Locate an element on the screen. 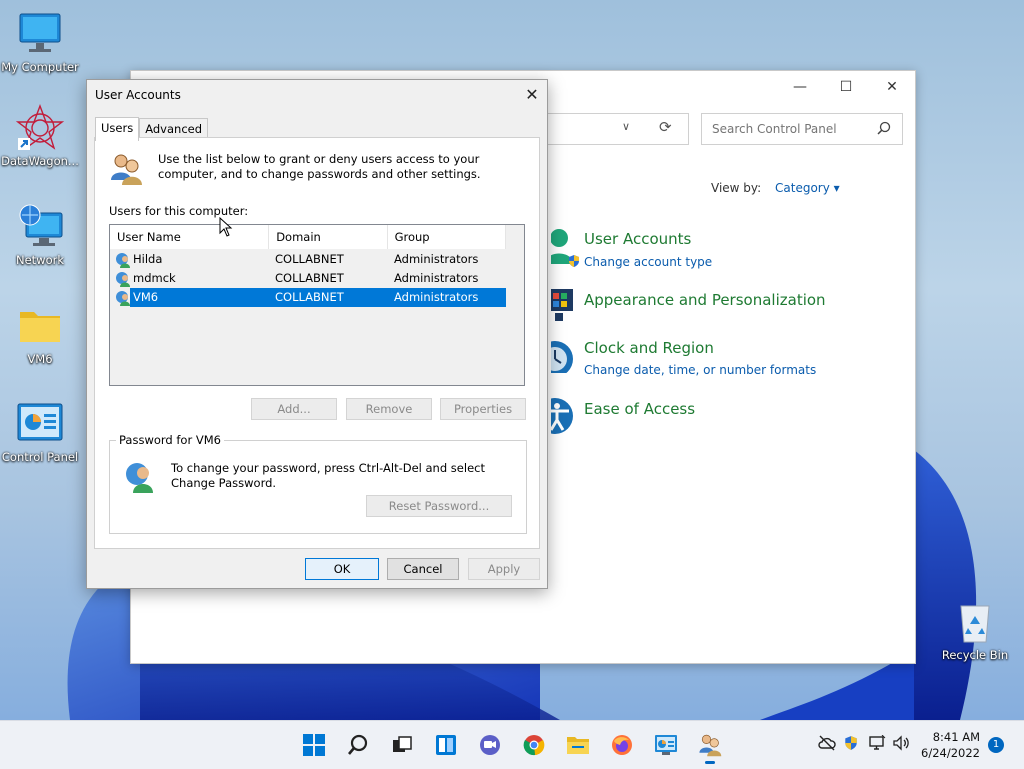 This screenshot has width=1024, height=769. category-title: Ease of Access is located at coordinates (639, 409).